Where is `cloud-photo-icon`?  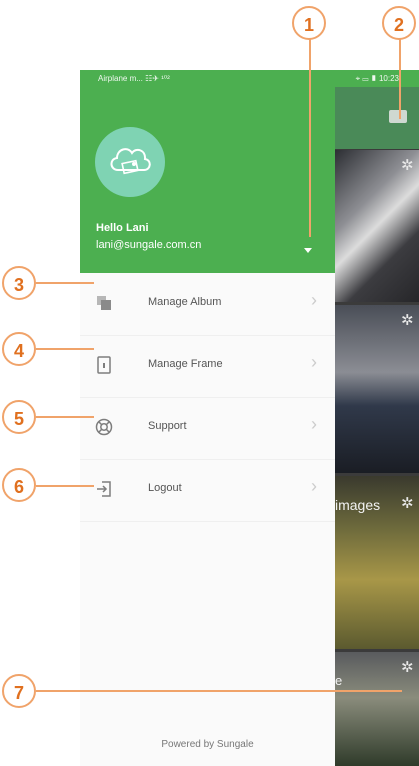 cloud-photo-icon is located at coordinates (130, 161).